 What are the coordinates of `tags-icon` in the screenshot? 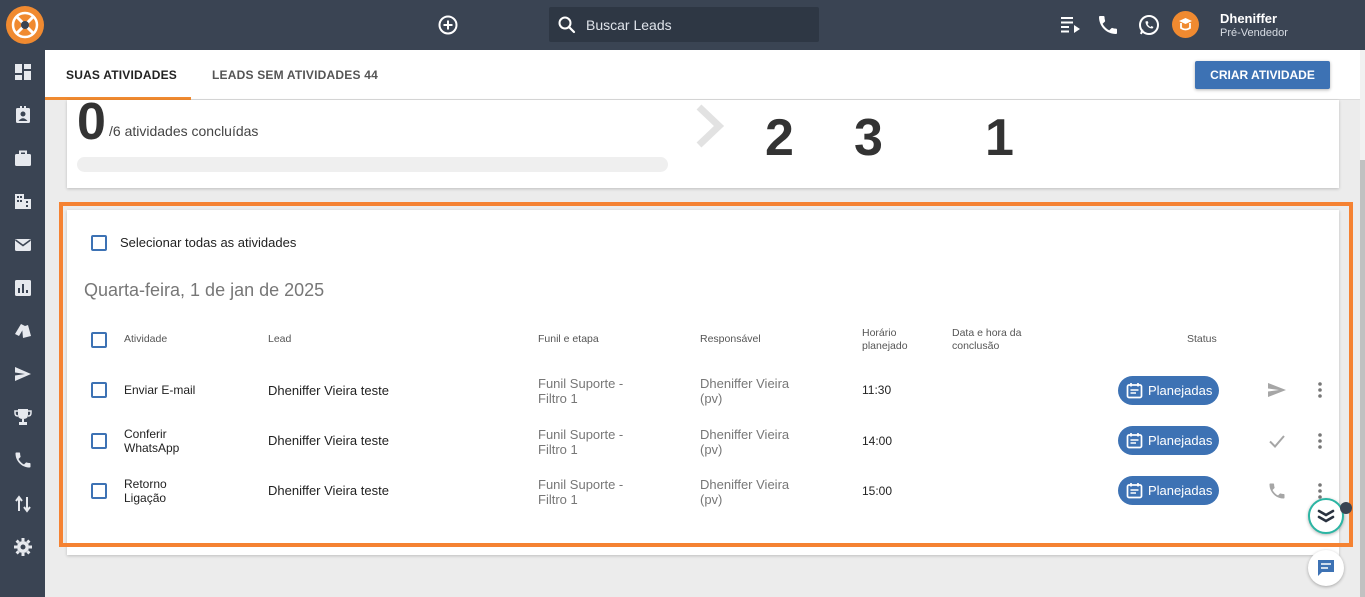 It's located at (23, 331).